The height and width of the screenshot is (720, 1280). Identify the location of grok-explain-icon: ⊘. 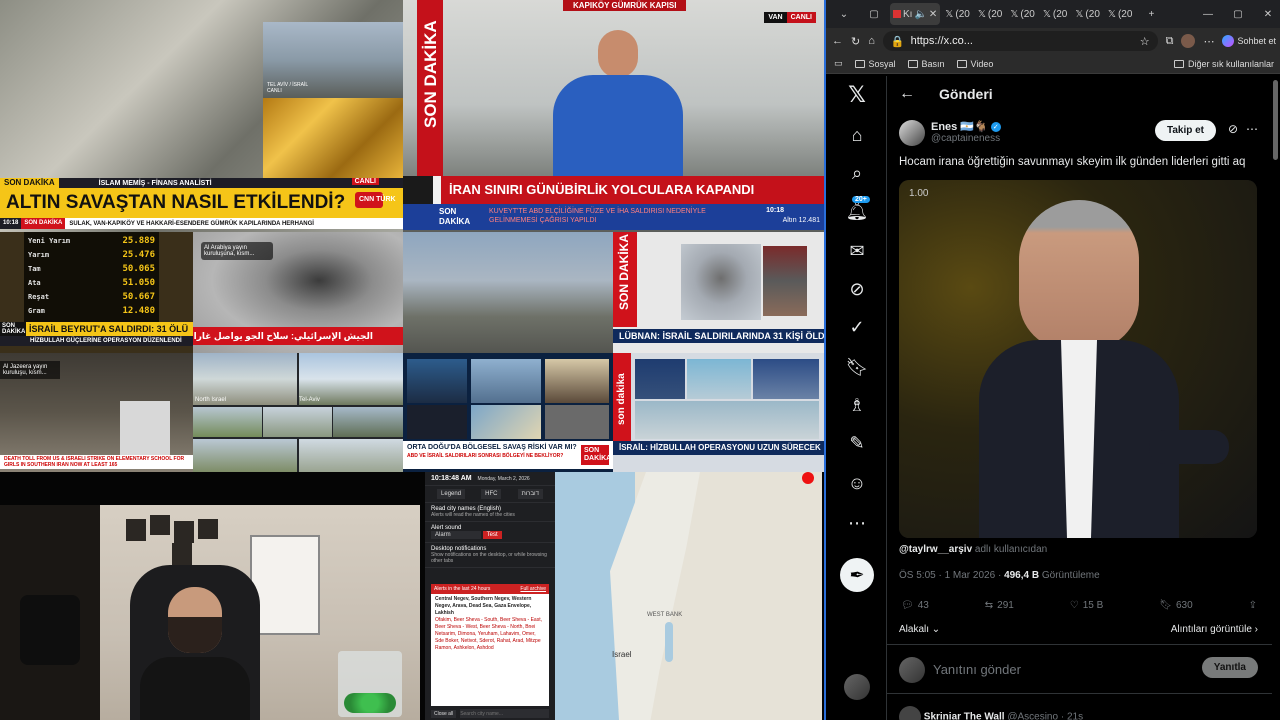
(1233, 129).